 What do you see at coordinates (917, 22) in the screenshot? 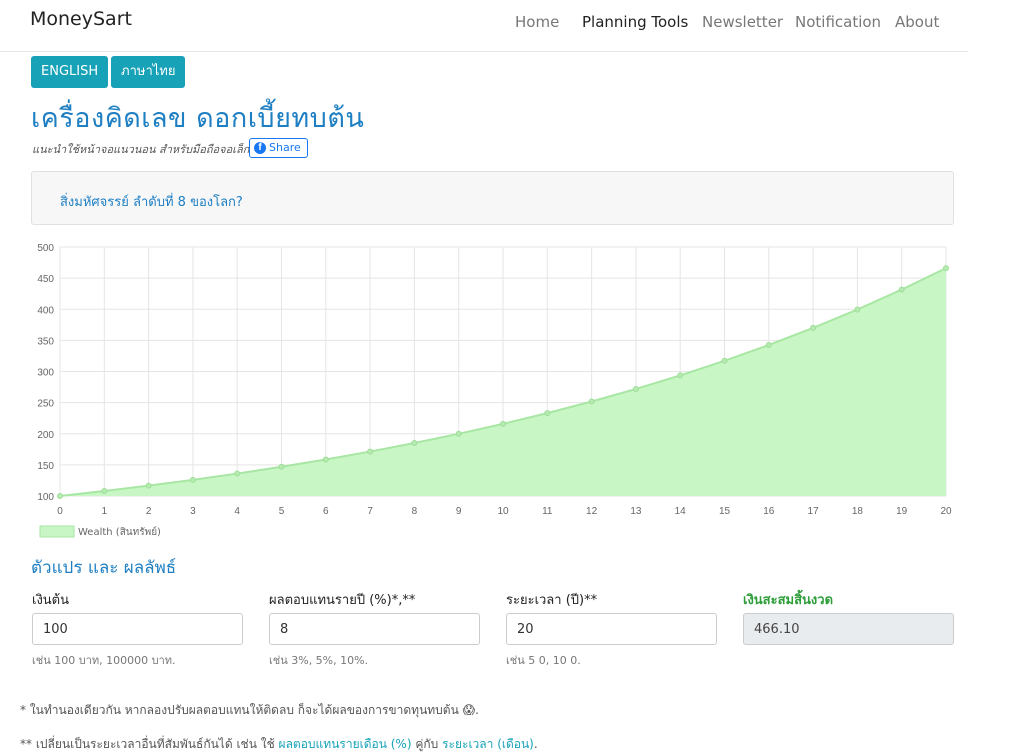
I see `nav-about: About` at bounding box center [917, 22].